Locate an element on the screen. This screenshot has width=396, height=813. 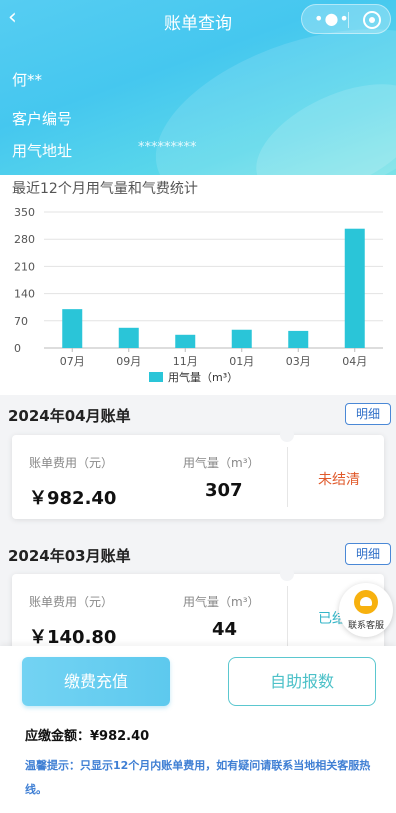
customer-number-label: 客户编号 is located at coordinates (42, 119).